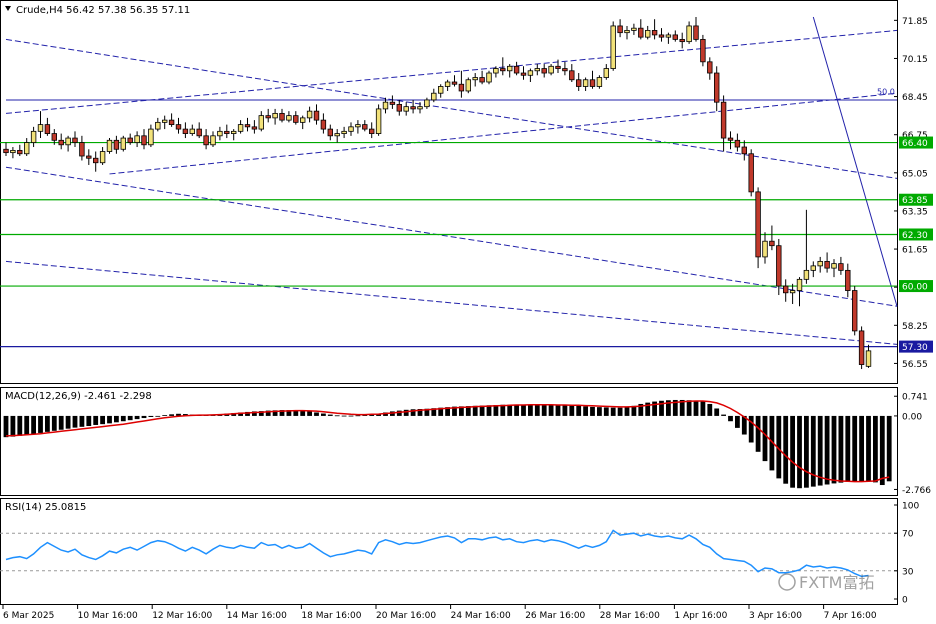 This screenshot has height=624, width=936. Describe the element at coordinates (915, 60) in the screenshot. I see `price-tick-label: 70.15` at that location.